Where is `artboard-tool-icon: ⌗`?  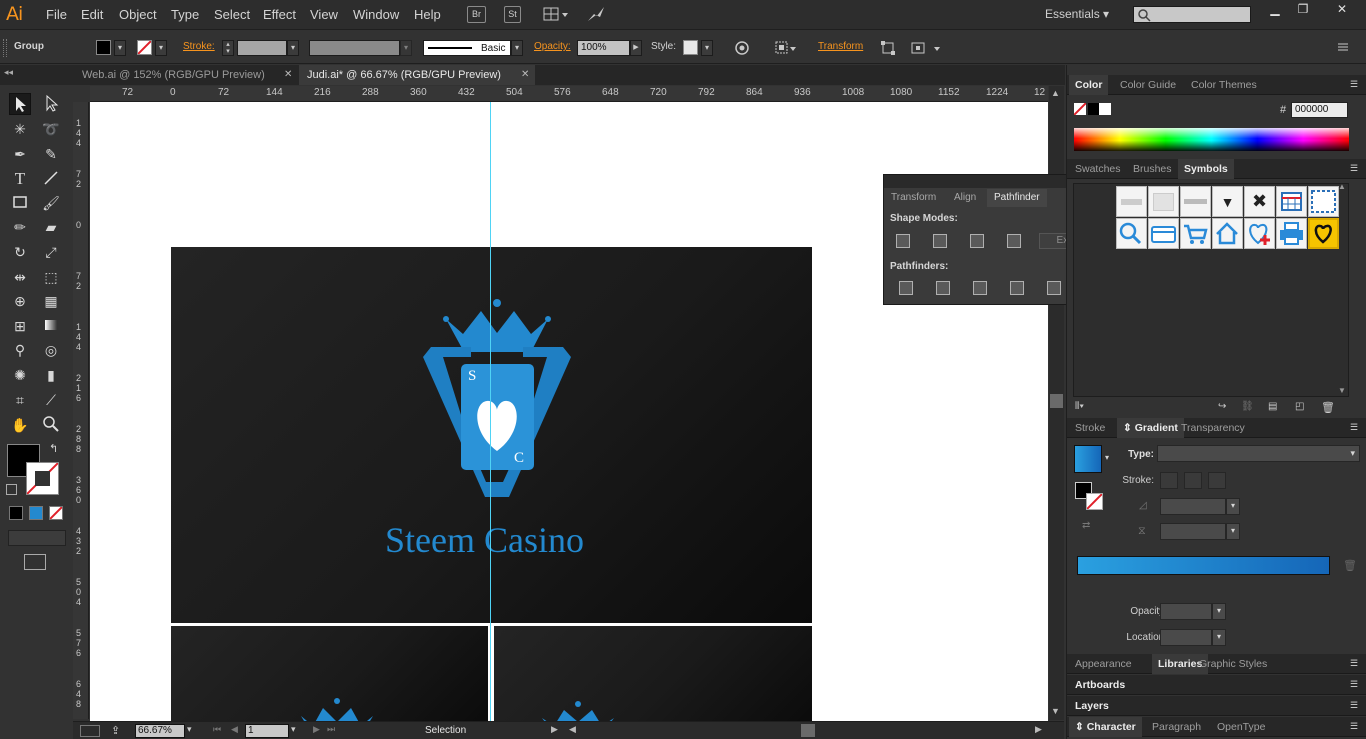
artboard-tool-icon: ⌗ is located at coordinates (20, 400).